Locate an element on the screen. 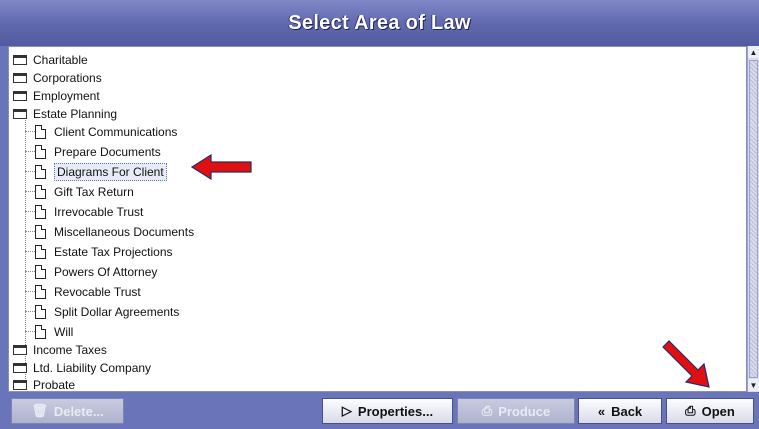  tree-item-miscellaneous-documents: Miscellaneous Documents is located at coordinates (114, 231).